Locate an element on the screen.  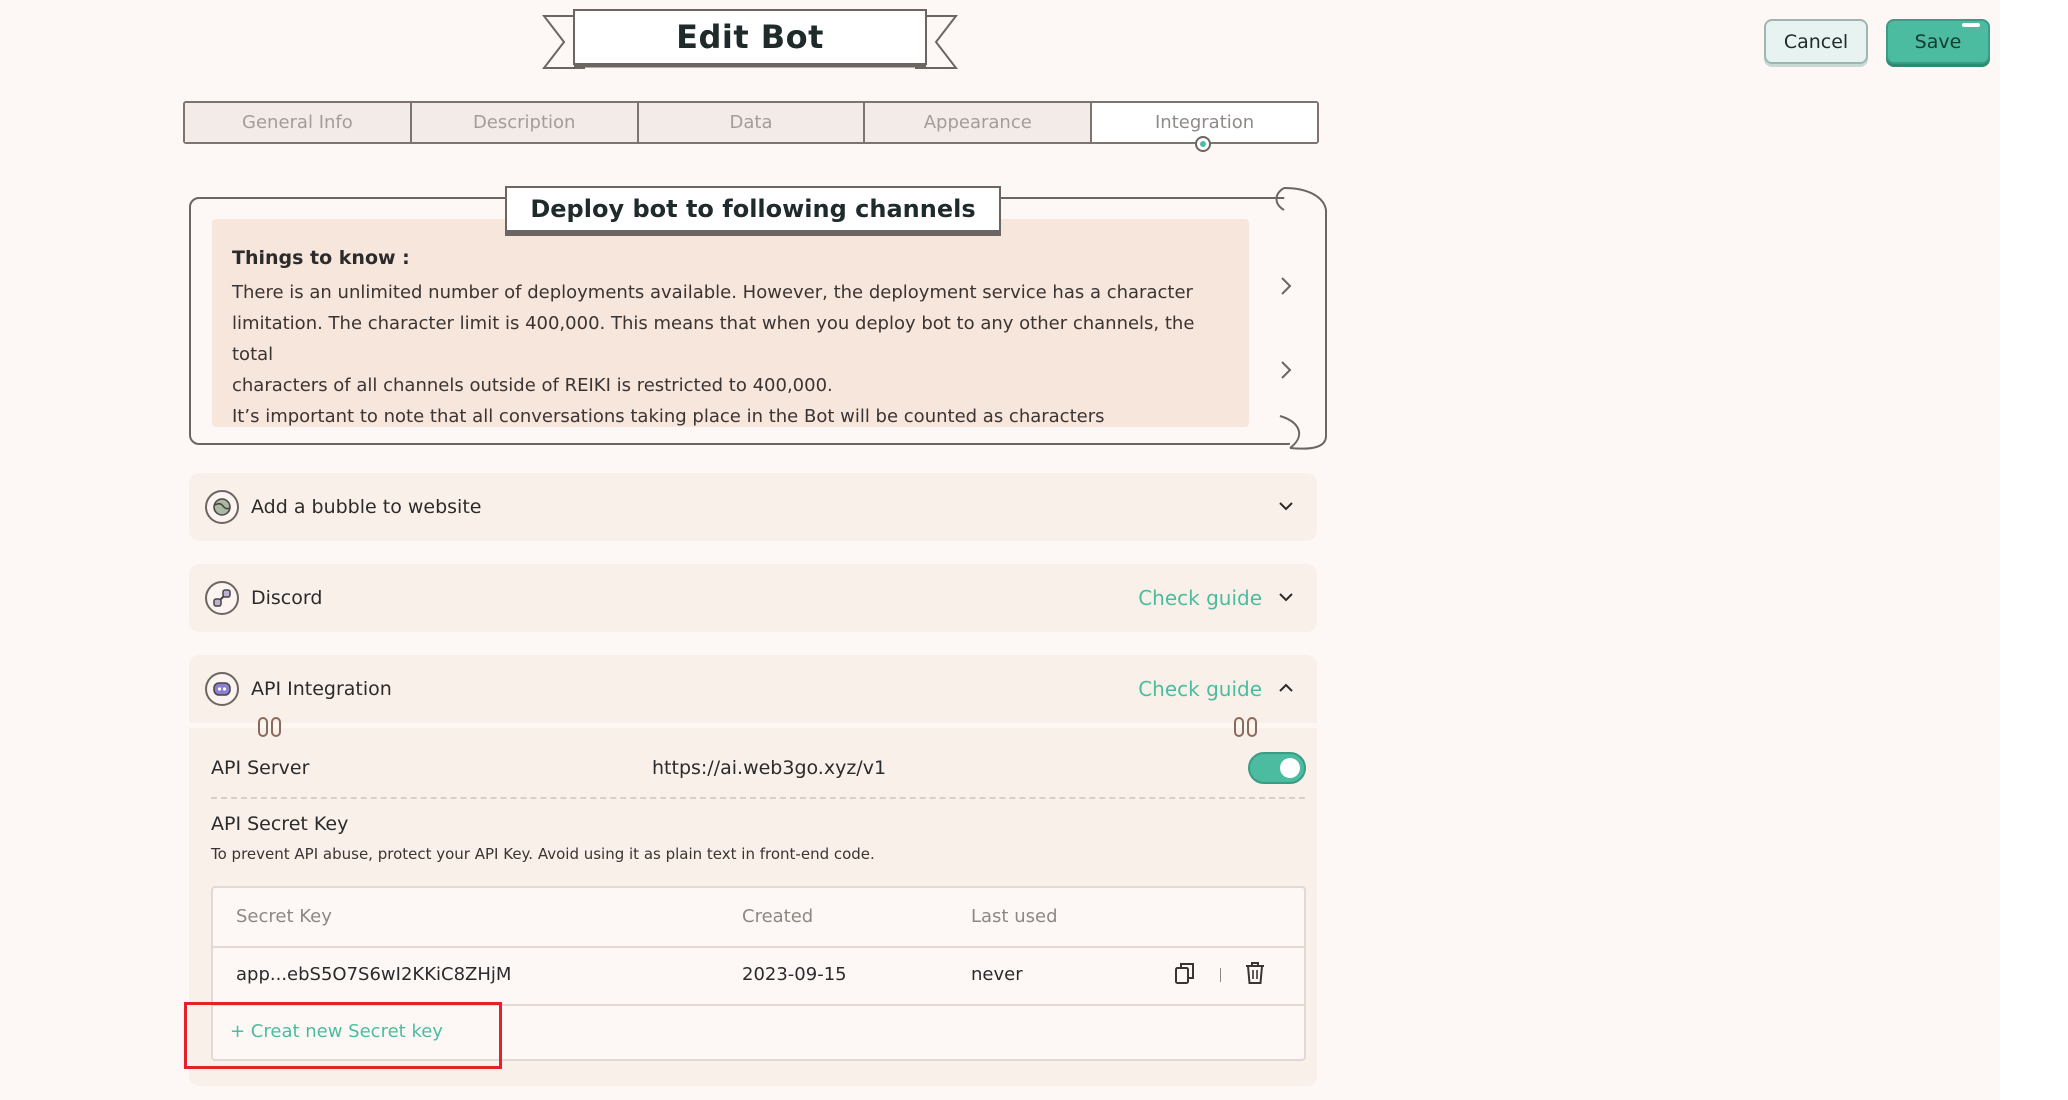
toggle-knob is located at coordinates (1290, 768).